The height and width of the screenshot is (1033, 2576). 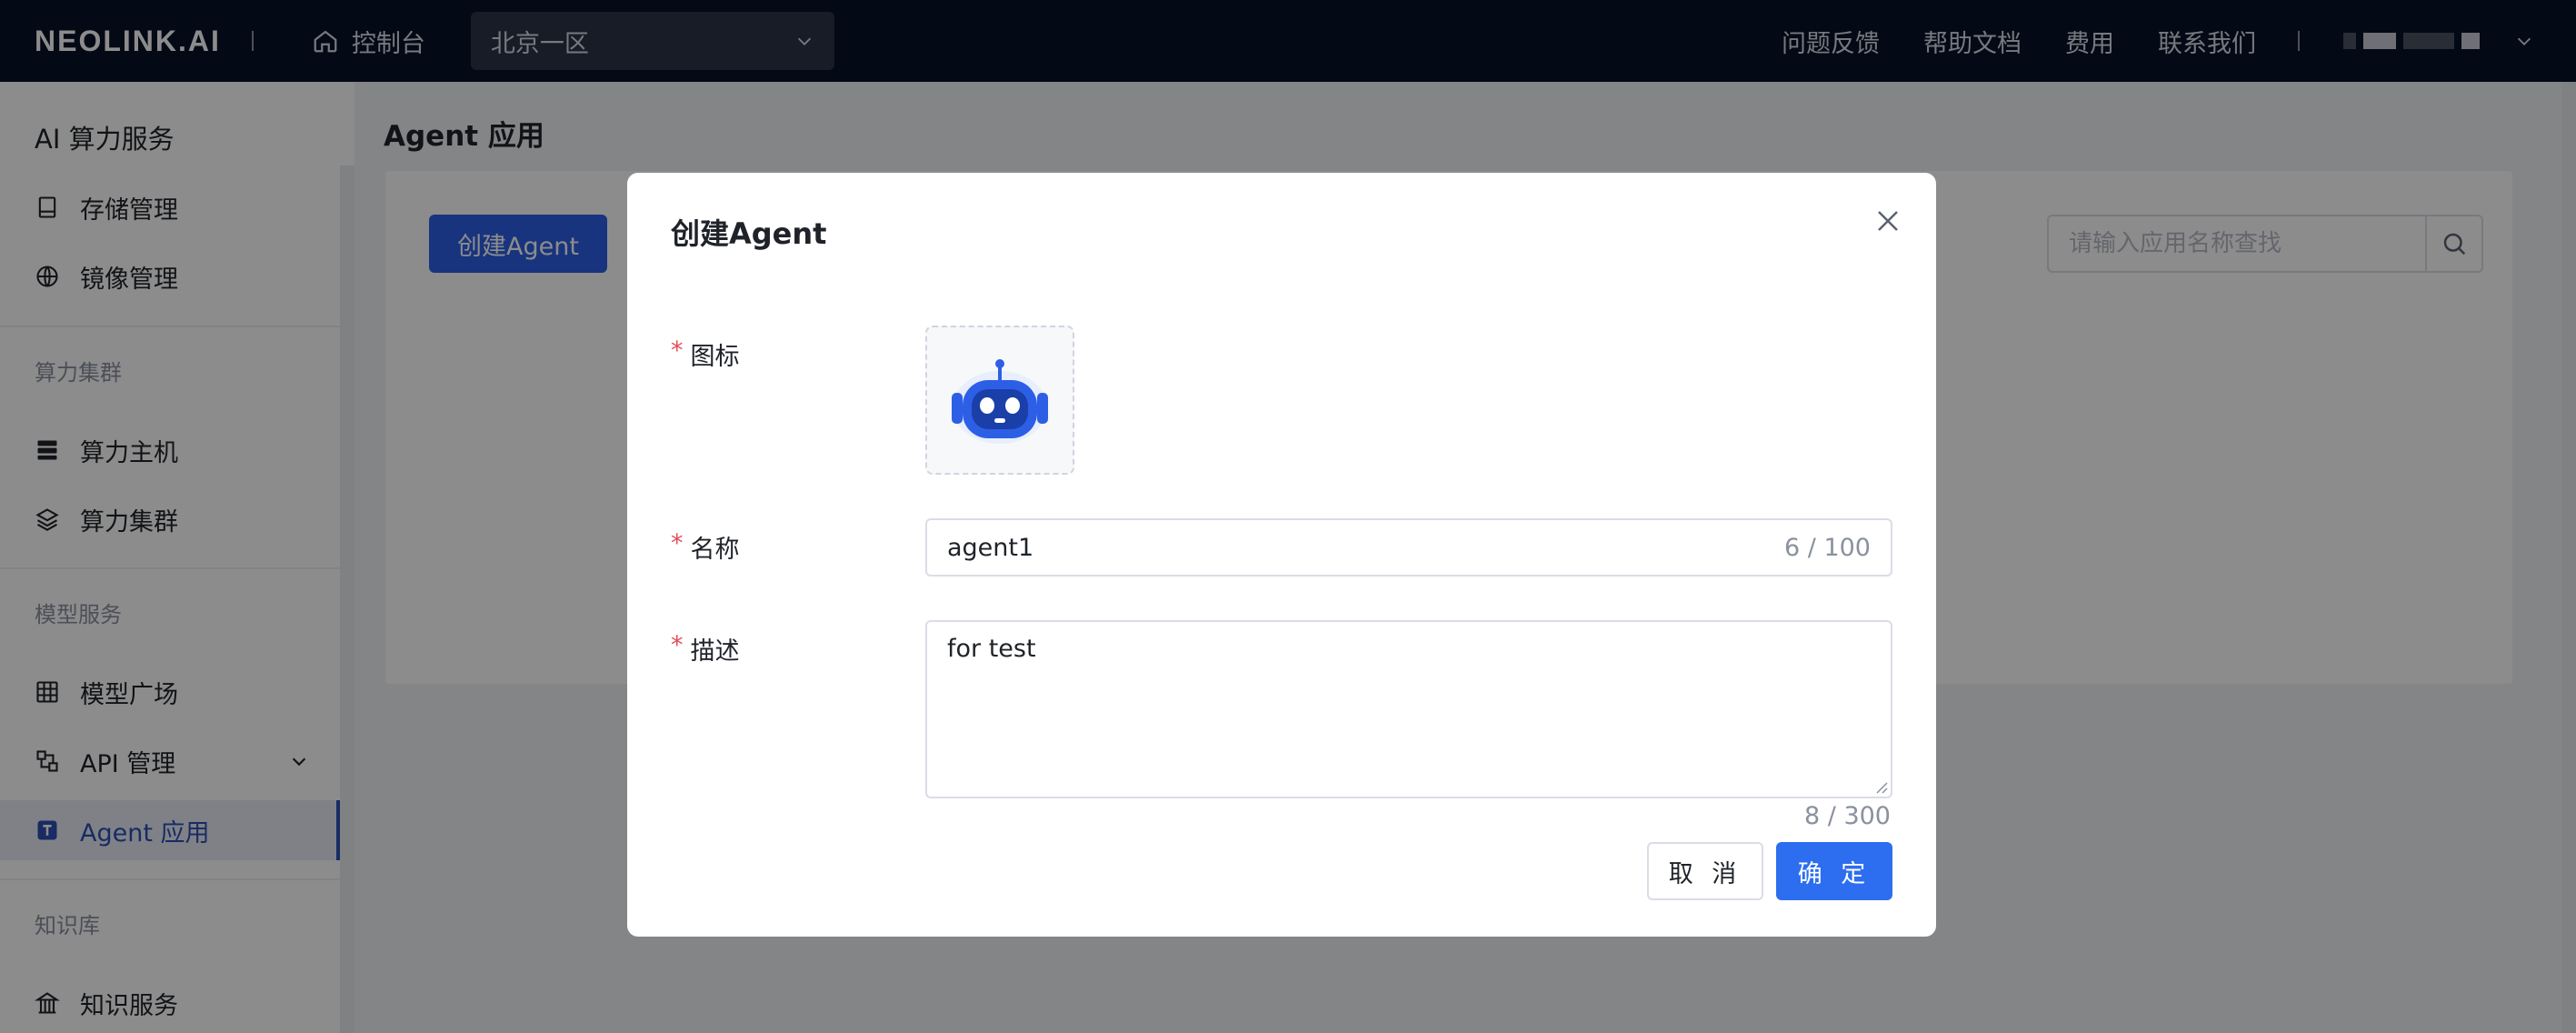 What do you see at coordinates (1880, 786) in the screenshot?
I see `resize-handle-icon` at bounding box center [1880, 786].